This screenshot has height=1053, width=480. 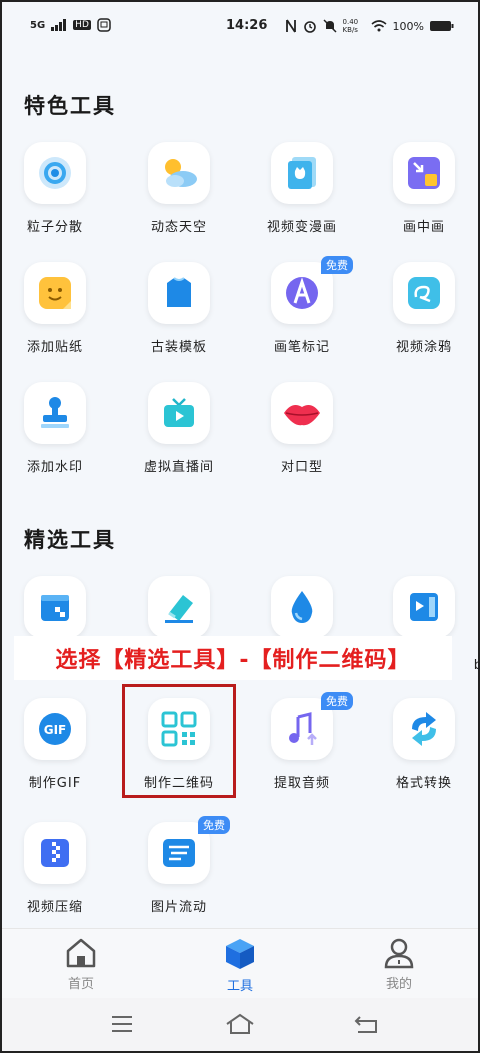 I want to click on nav-tools: 工具, so click(x=240, y=965).